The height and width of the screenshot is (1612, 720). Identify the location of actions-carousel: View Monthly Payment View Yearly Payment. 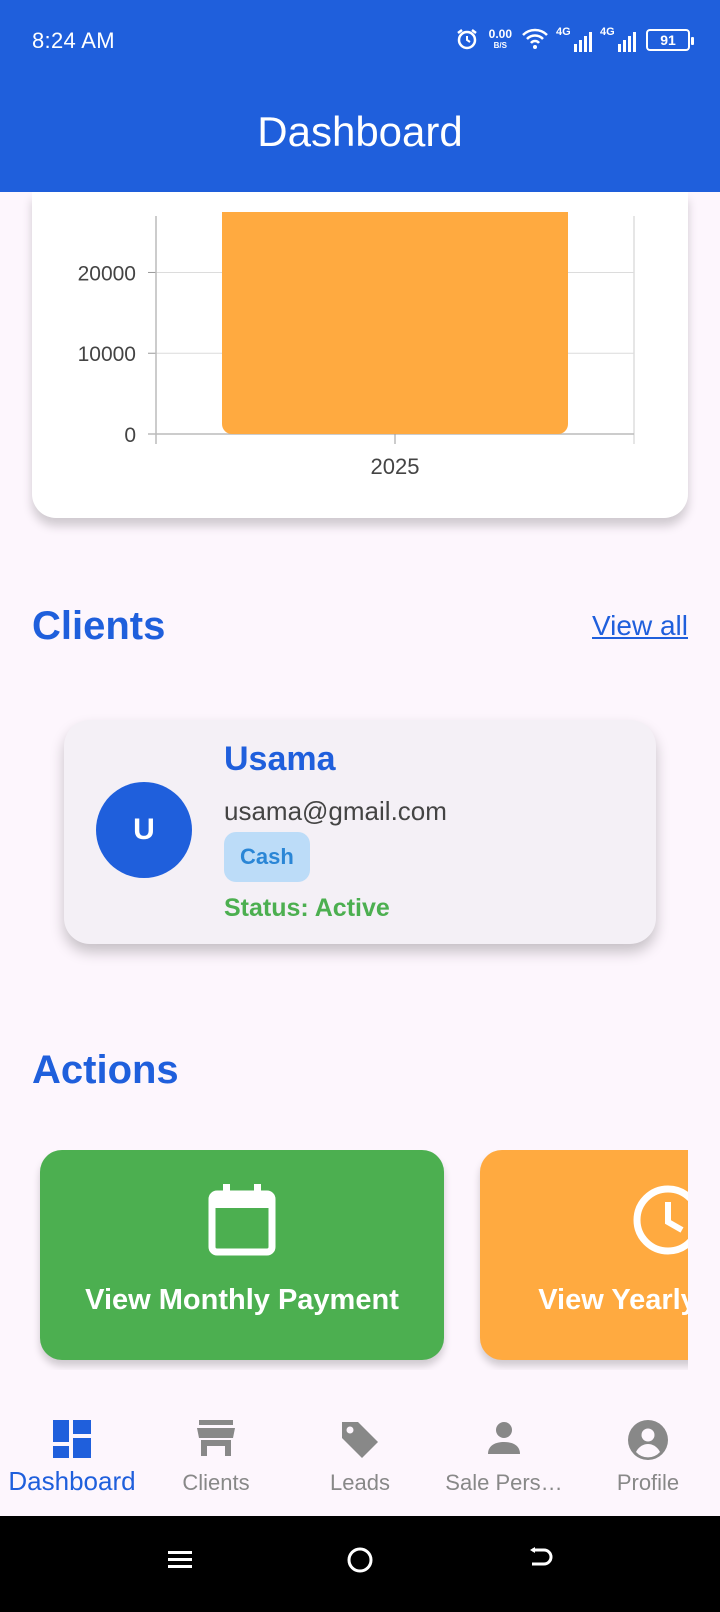
(360, 1260).